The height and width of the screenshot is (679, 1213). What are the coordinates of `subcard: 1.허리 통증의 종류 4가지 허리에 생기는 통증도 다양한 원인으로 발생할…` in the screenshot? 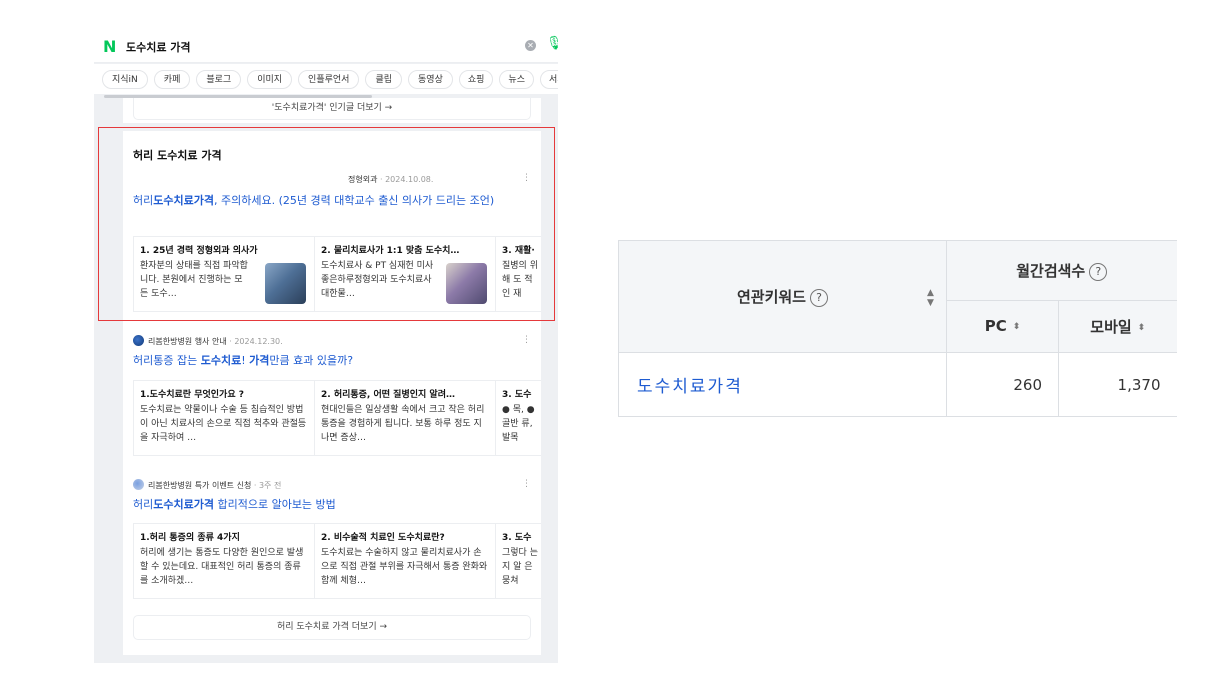 It's located at (223, 561).